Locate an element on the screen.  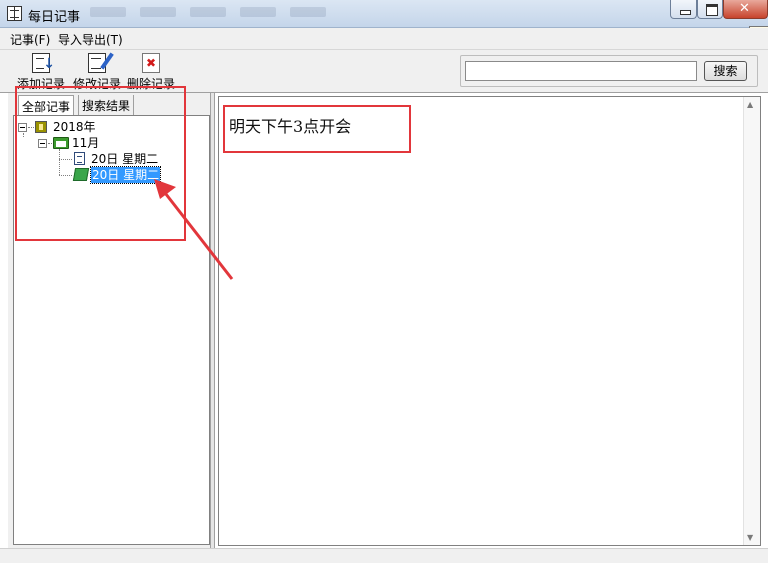
title-bar: 每日记事 is located at coordinates (384, 14).